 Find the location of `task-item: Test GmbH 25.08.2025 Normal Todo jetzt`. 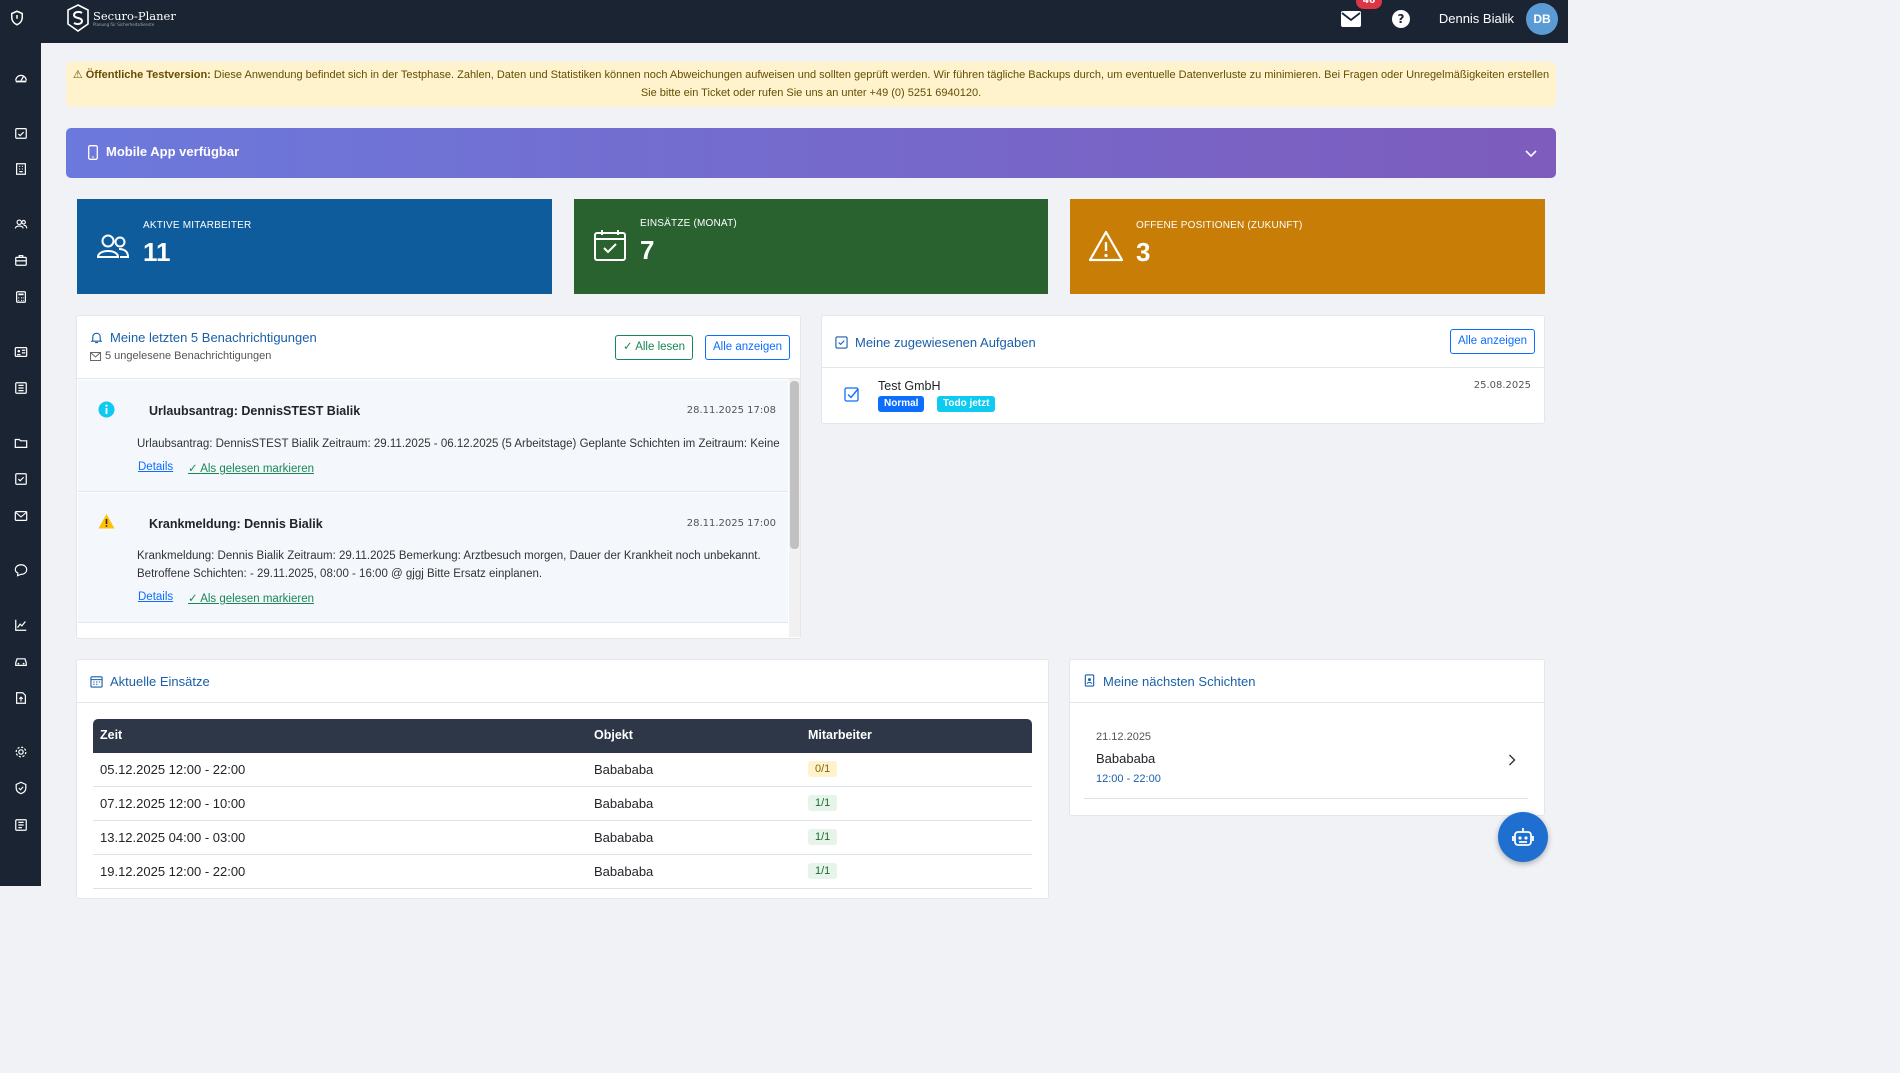

task-item: Test GmbH 25.08.2025 Normal Todo jetzt is located at coordinates (1183, 396).